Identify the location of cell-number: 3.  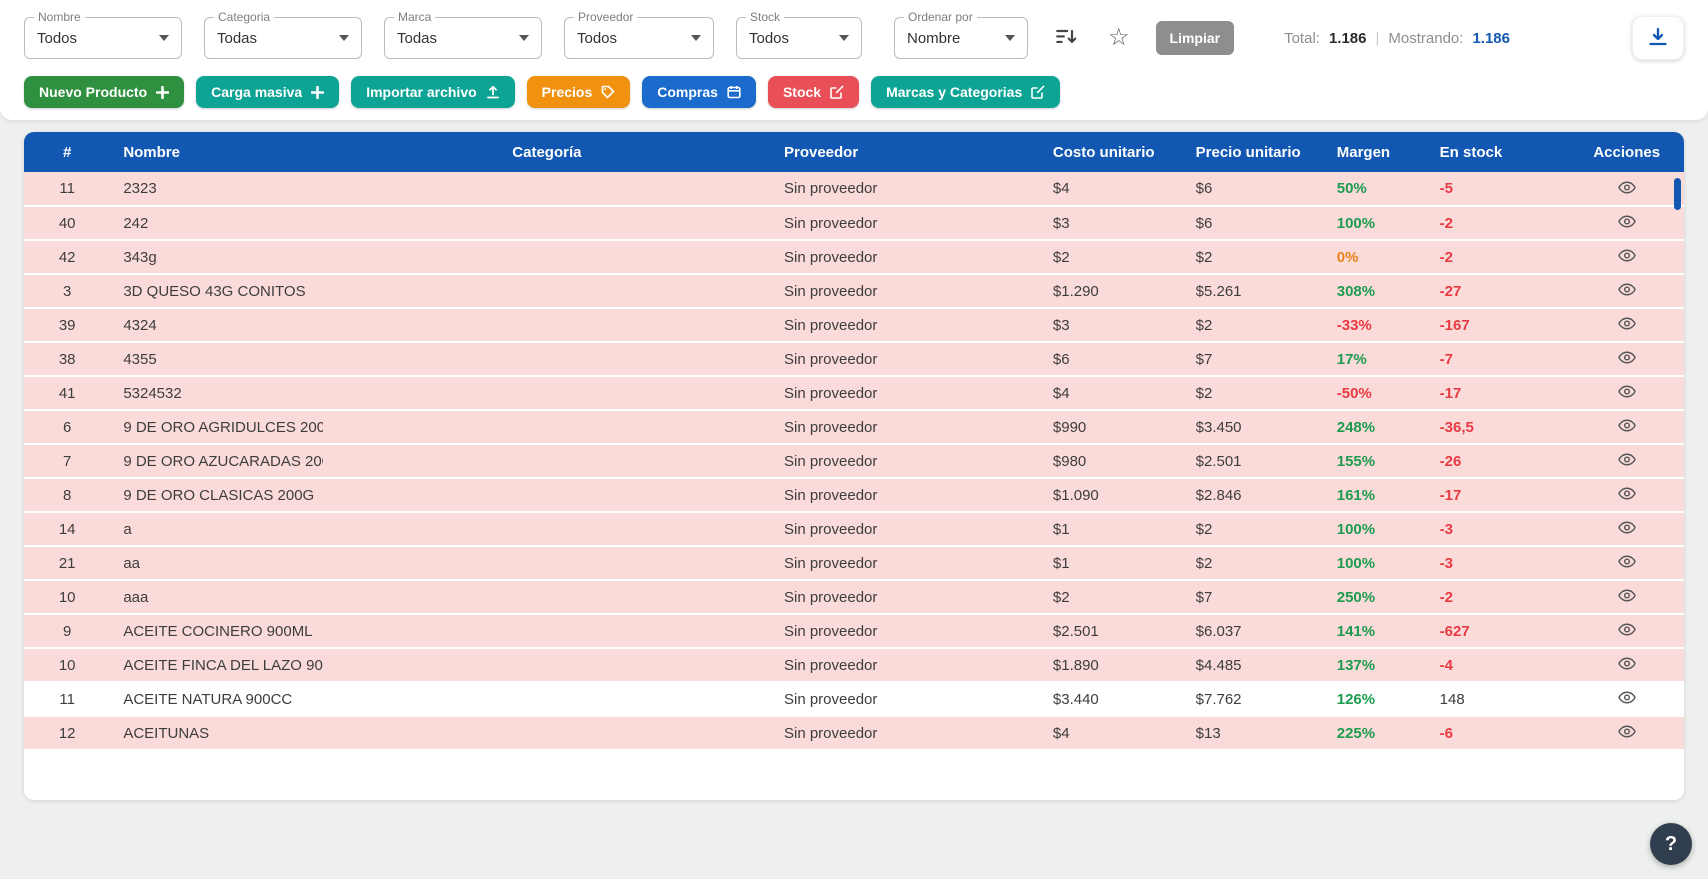
(67, 291).